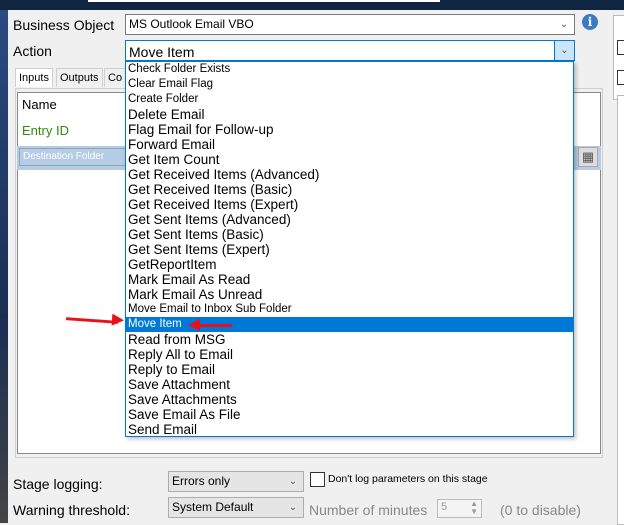 The width and height of the screenshot is (624, 525). What do you see at coordinates (349, 309) in the screenshot?
I see `dropdown-option: Move Email to Inbox Sub Folder` at bounding box center [349, 309].